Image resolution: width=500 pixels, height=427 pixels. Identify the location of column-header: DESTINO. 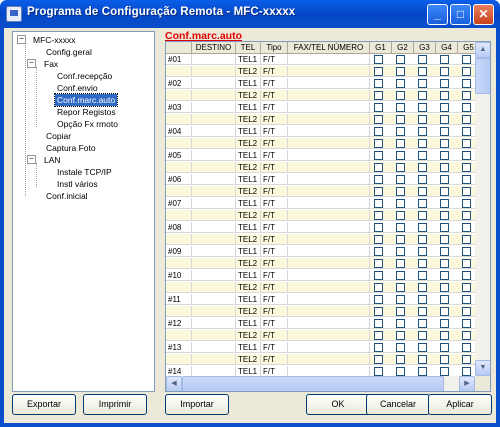
(214, 48).